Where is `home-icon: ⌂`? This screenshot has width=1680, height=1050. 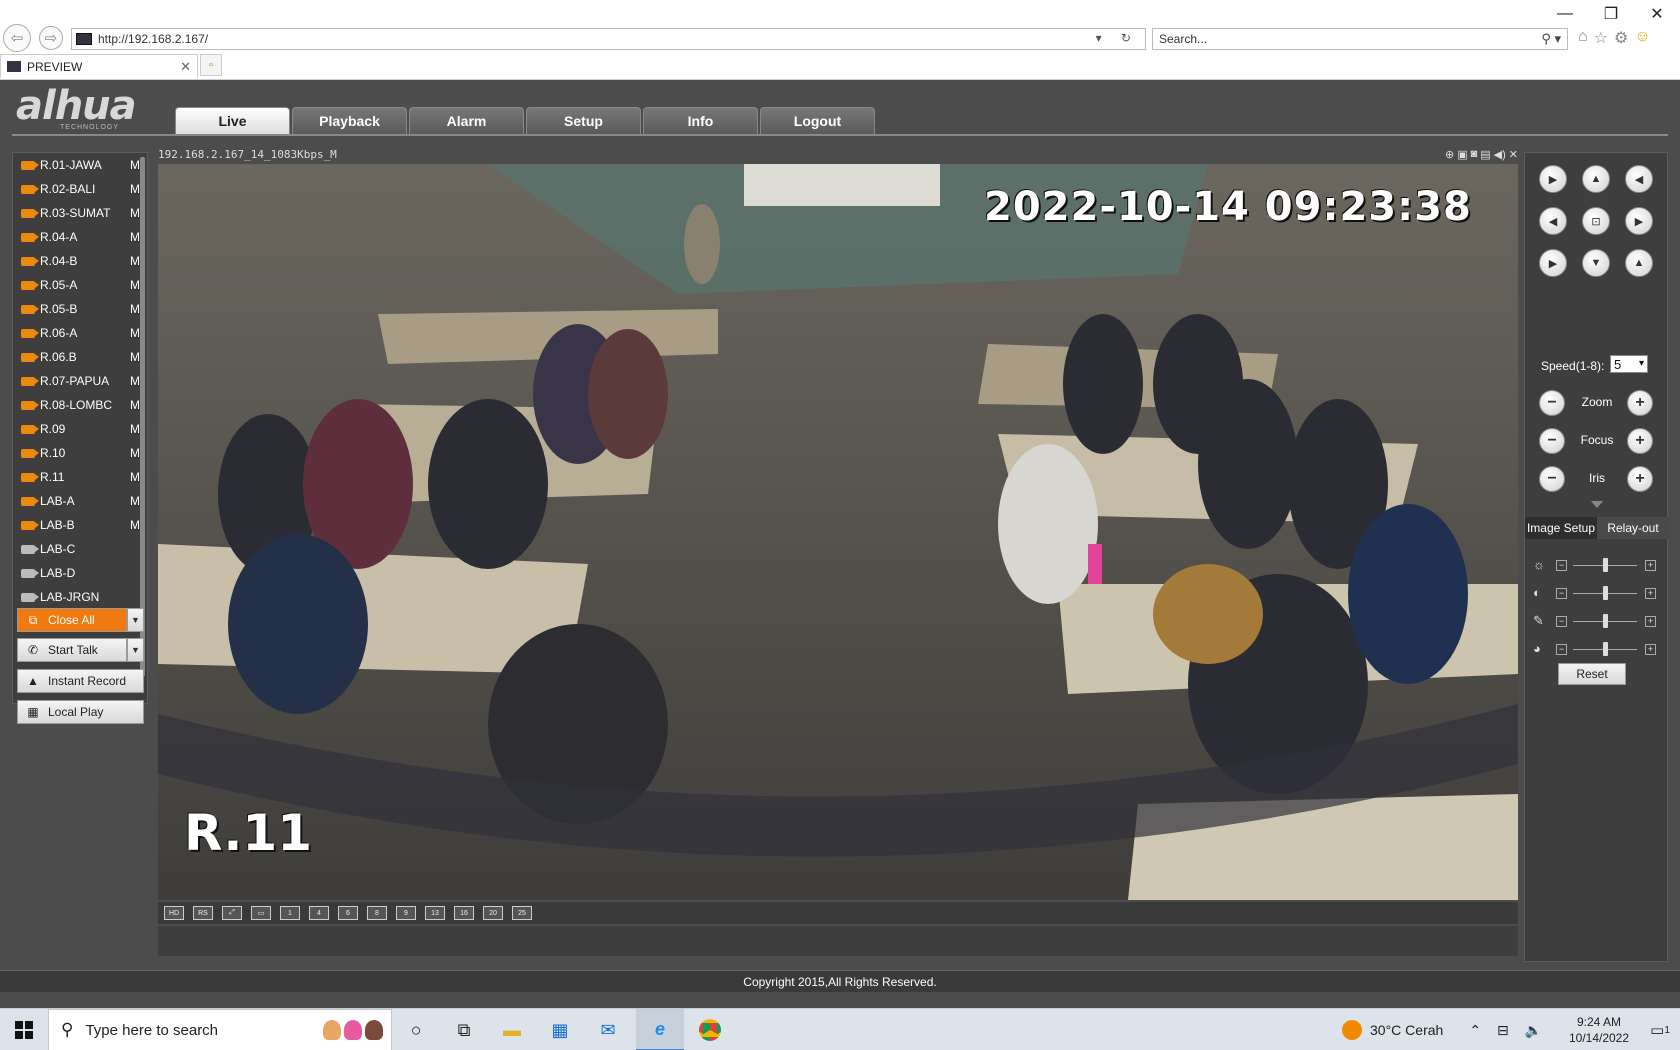 home-icon: ⌂ is located at coordinates (1583, 38).